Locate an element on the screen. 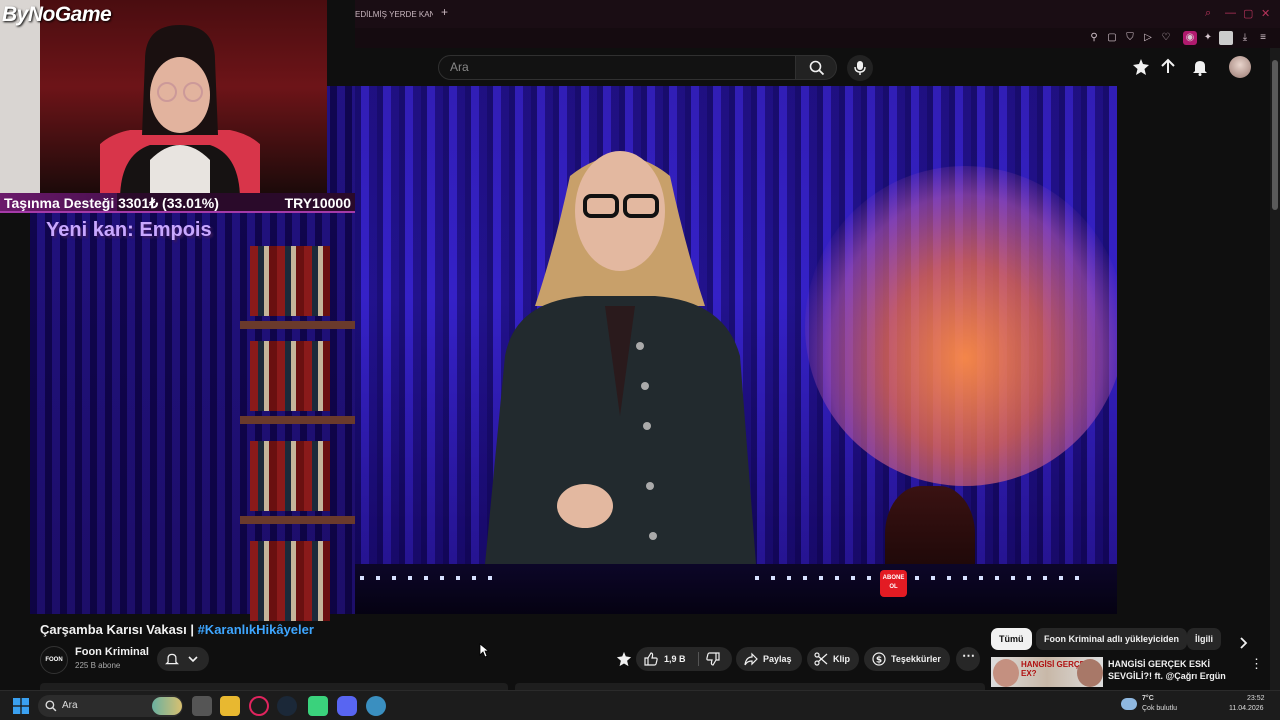 The height and width of the screenshot is (720, 1280). donation-goal-bar: Taşınma Desteği 3301₺ (33.01%) TRY10000 is located at coordinates (177, 203).